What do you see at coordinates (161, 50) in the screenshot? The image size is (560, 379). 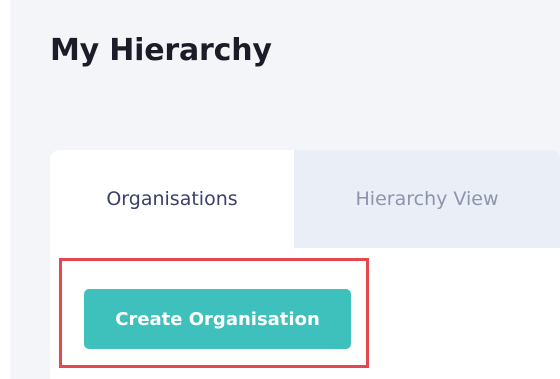 I see `page-title: My Hierarchy` at bounding box center [161, 50].